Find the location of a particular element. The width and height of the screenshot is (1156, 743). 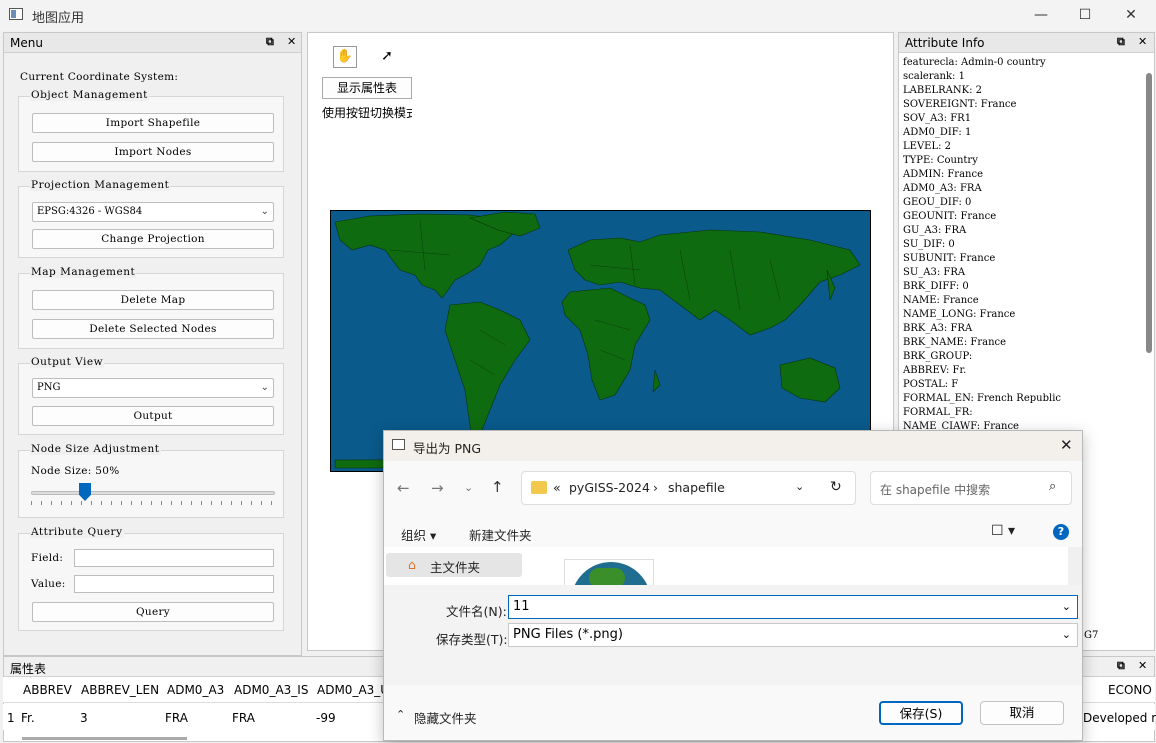

search-icon: ⌕ is located at coordinates (1053, 486).